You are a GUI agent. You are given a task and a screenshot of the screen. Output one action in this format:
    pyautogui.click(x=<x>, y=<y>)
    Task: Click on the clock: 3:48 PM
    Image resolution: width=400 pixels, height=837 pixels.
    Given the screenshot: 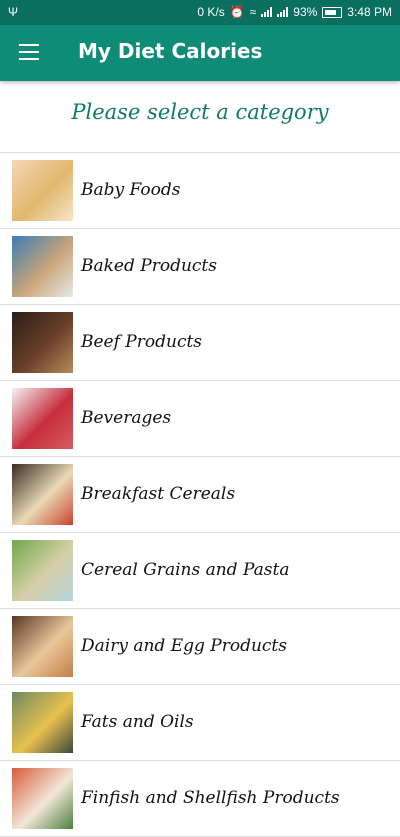 What is the action you would take?
    pyautogui.click(x=369, y=12)
    